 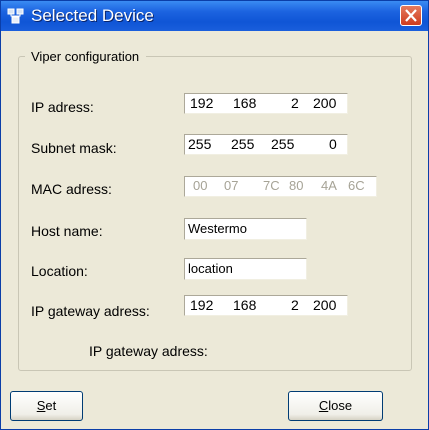 I want to click on ip-octet-1: 192, so click(x=202, y=103).